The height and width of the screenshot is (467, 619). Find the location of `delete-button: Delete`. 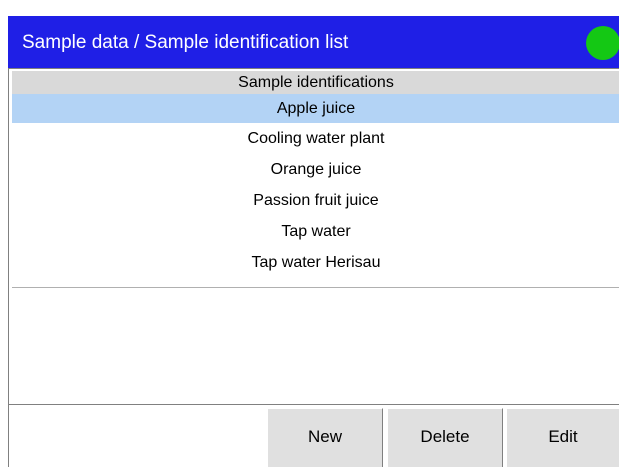

delete-button: Delete is located at coordinates (445, 437).